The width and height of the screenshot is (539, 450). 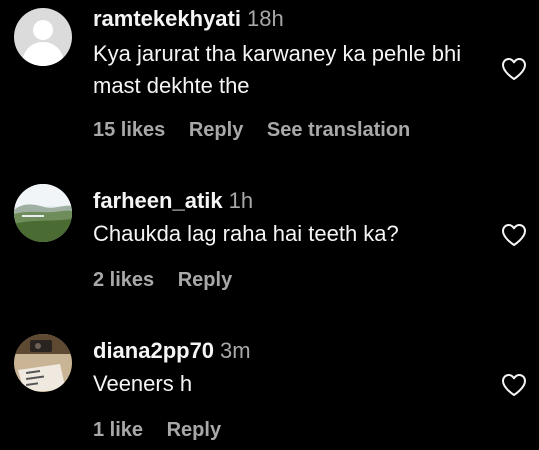 What do you see at coordinates (158, 200) in the screenshot?
I see `username: farheen_atik` at bounding box center [158, 200].